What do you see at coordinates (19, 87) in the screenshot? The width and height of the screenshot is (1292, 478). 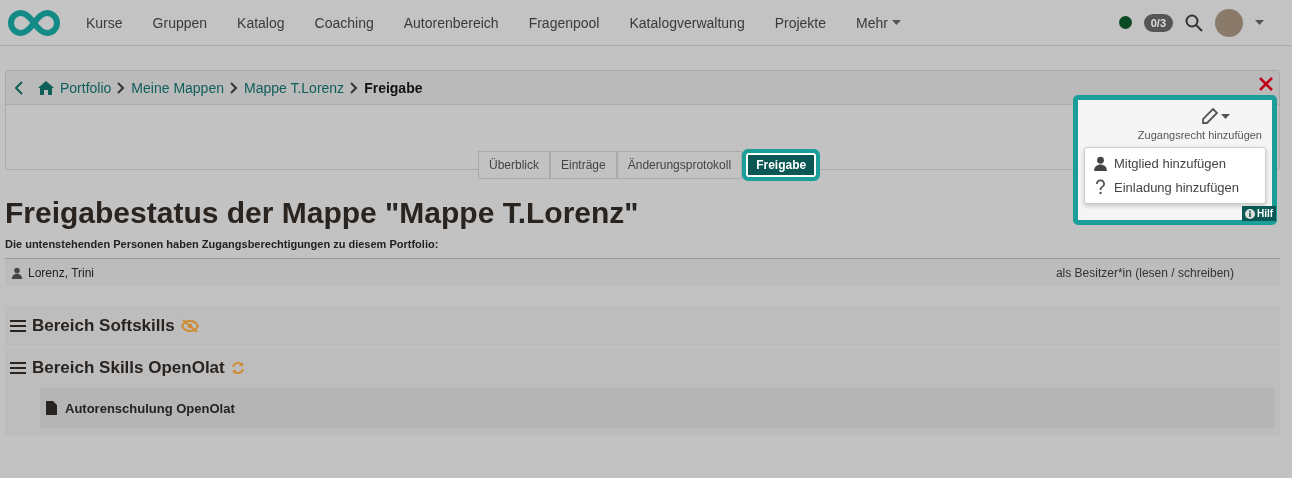 I see `back-icon` at bounding box center [19, 87].